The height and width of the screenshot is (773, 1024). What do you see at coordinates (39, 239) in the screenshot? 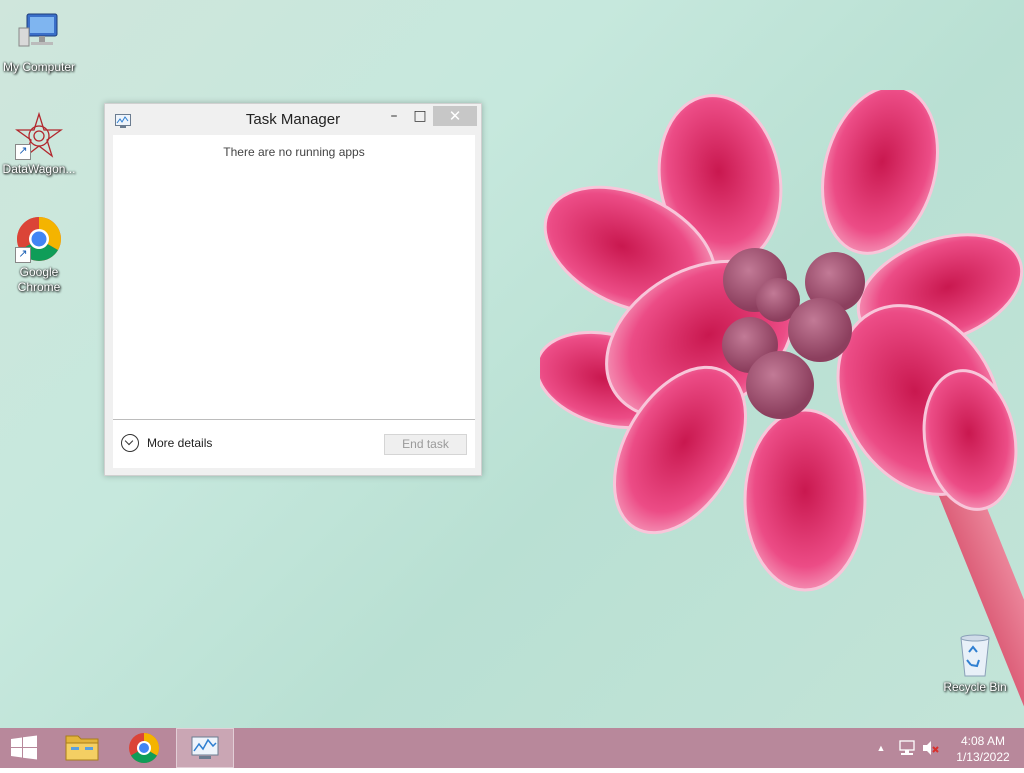
I see `chrome-icon: ↗` at bounding box center [39, 239].